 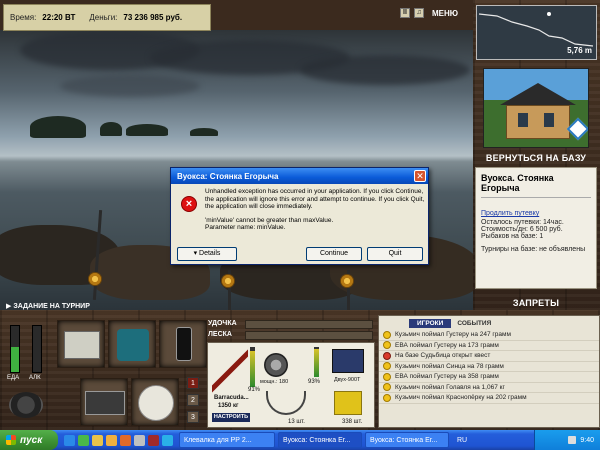 What do you see at coordinates (13, 378) in the screenshot?
I see `food-label: ЕДА` at bounding box center [13, 378].